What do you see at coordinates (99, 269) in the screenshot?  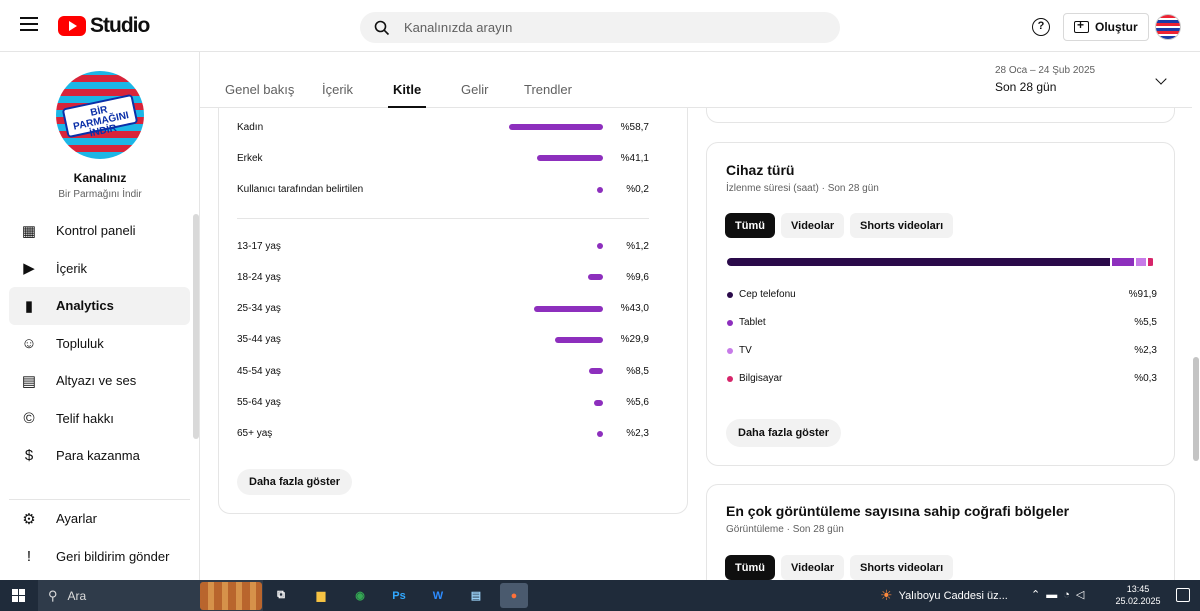 I see `sidebar-item-1: ▶ İçerik` at bounding box center [99, 269].